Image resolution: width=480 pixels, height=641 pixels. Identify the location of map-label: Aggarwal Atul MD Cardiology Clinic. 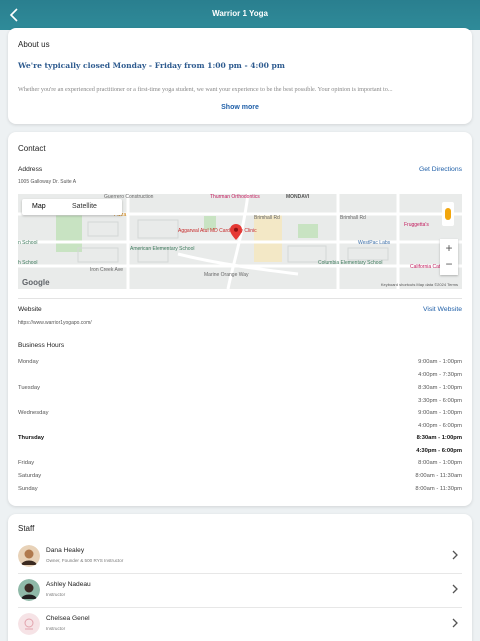
(217, 231).